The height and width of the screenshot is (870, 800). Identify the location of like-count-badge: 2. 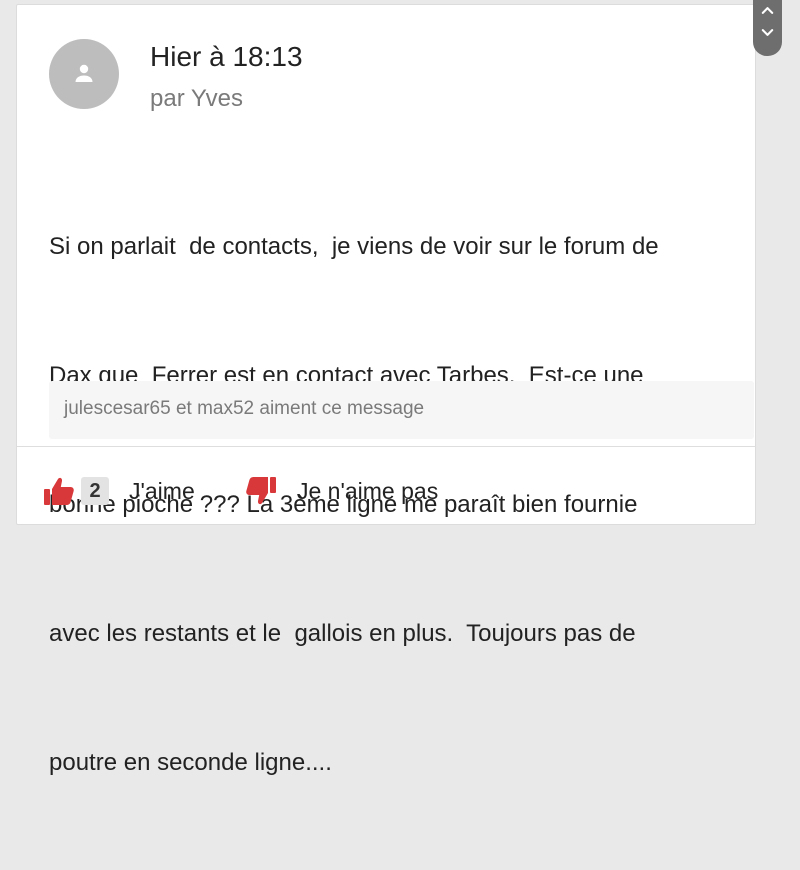
(95, 491).